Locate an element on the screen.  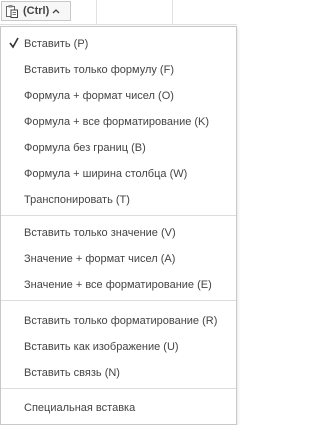
menu-item-label: Значение + все форматирование (E) is located at coordinates (118, 285).